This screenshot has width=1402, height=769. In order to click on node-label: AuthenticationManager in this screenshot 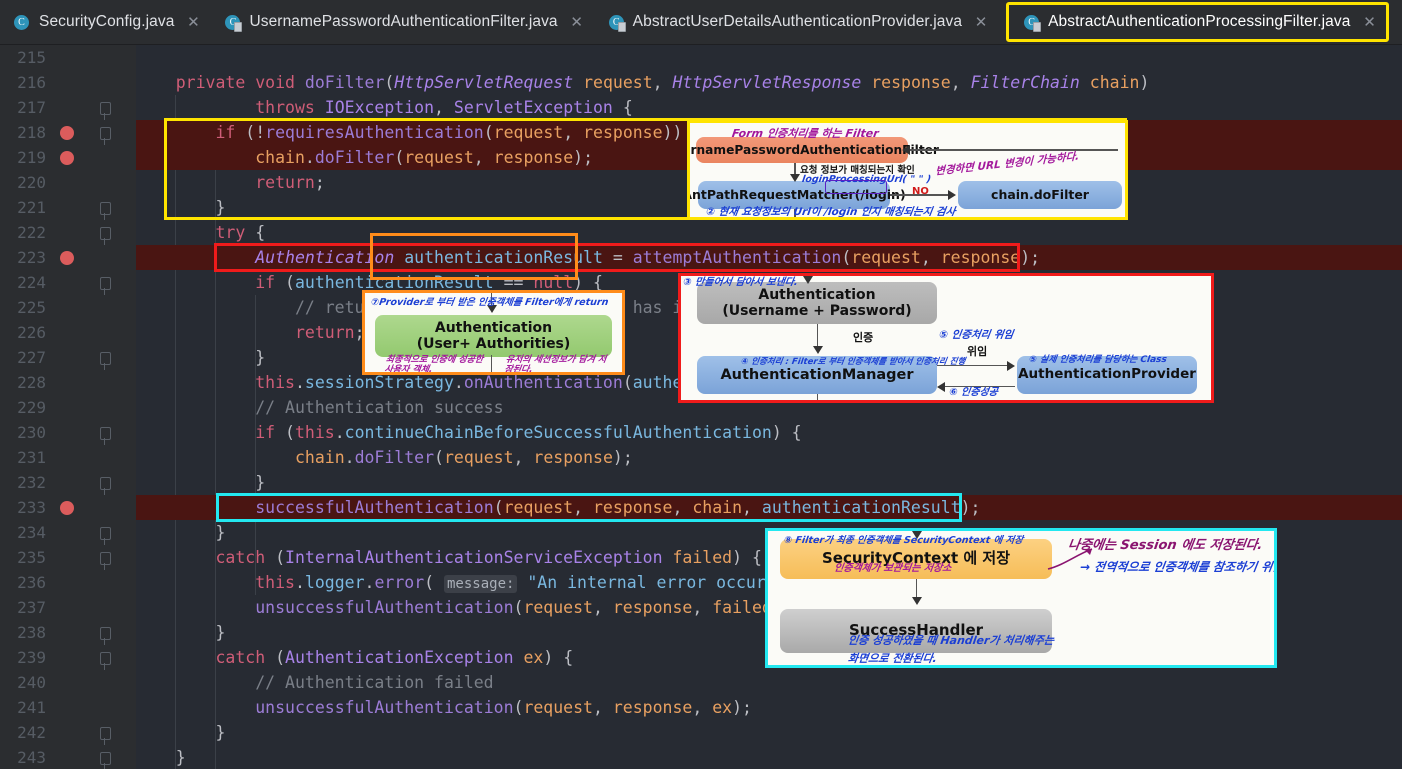, I will do `click(817, 374)`.